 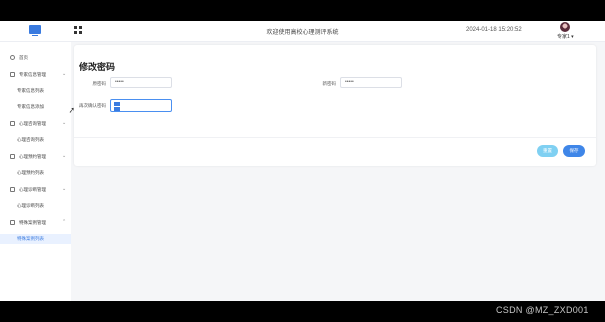 I want to click on clock-icon, so click(x=12, y=57).